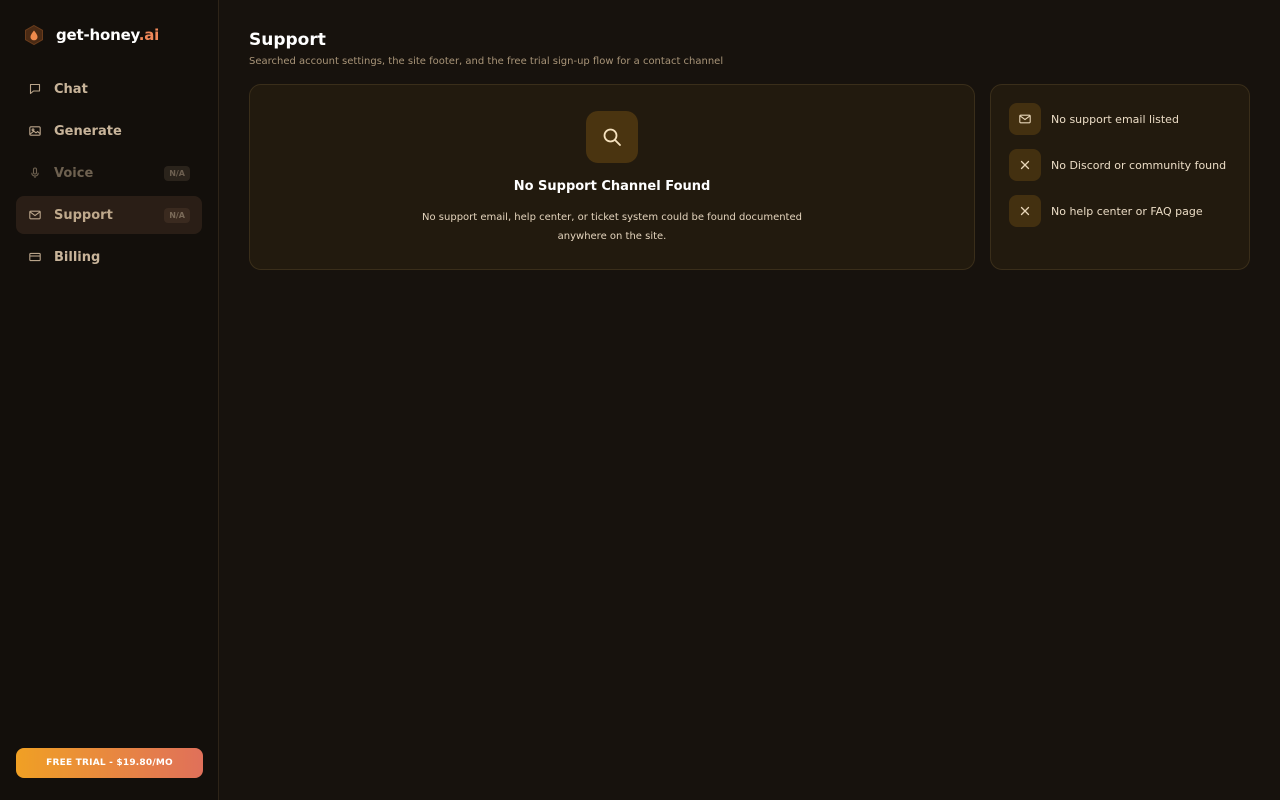 The image size is (1280, 800). Describe the element at coordinates (97, 35) in the screenshot. I see `brand-name-main: get-honey` at that location.